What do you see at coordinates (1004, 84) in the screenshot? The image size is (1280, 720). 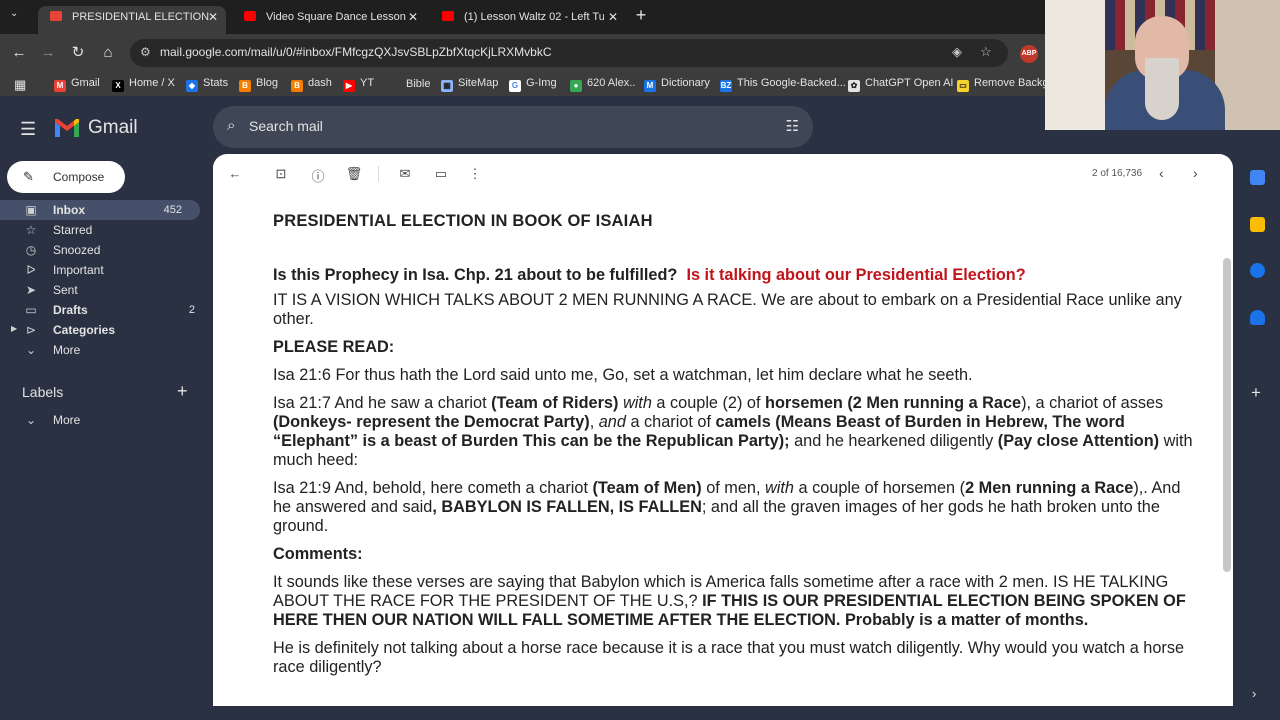 I see `bookmark-remove-bg: ▭ Remove Backgr` at bounding box center [1004, 84].